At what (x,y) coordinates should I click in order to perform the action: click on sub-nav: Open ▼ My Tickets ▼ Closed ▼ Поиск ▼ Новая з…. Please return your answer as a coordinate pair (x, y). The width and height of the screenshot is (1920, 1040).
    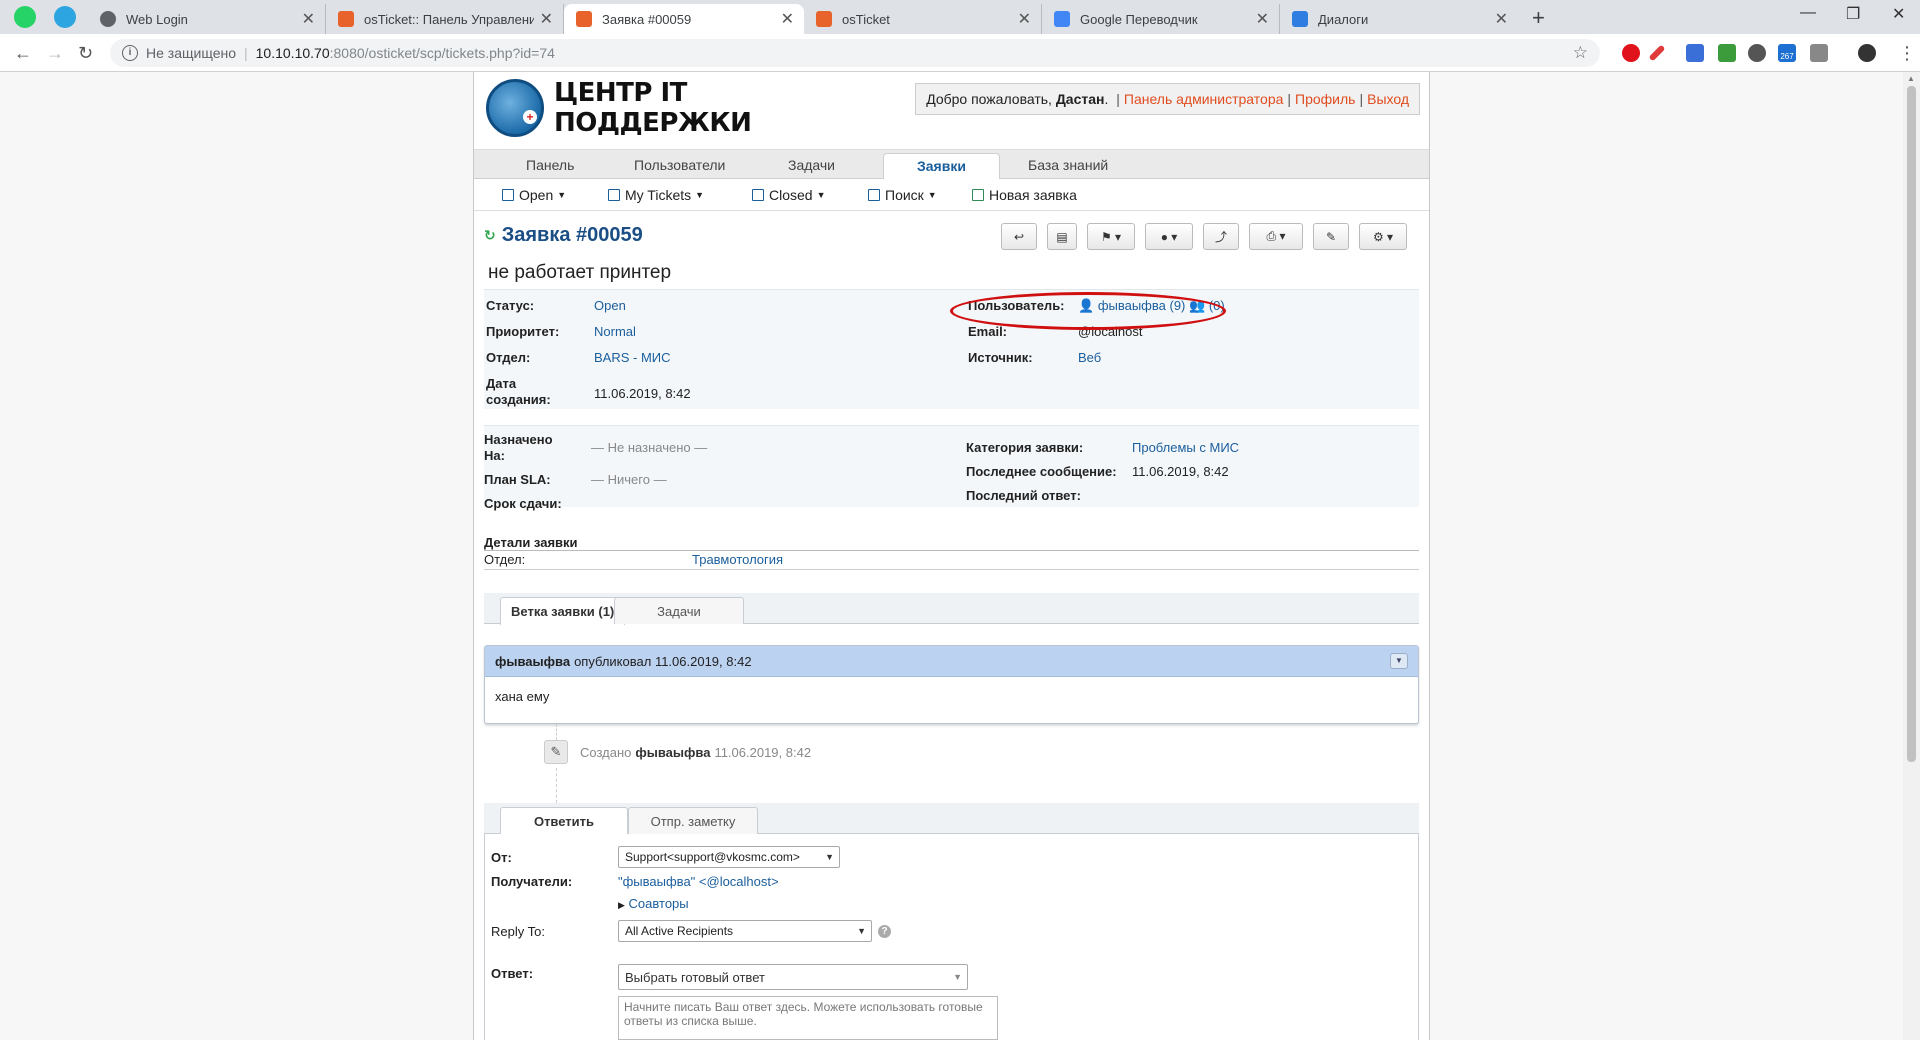
    Looking at the image, I should click on (951, 195).